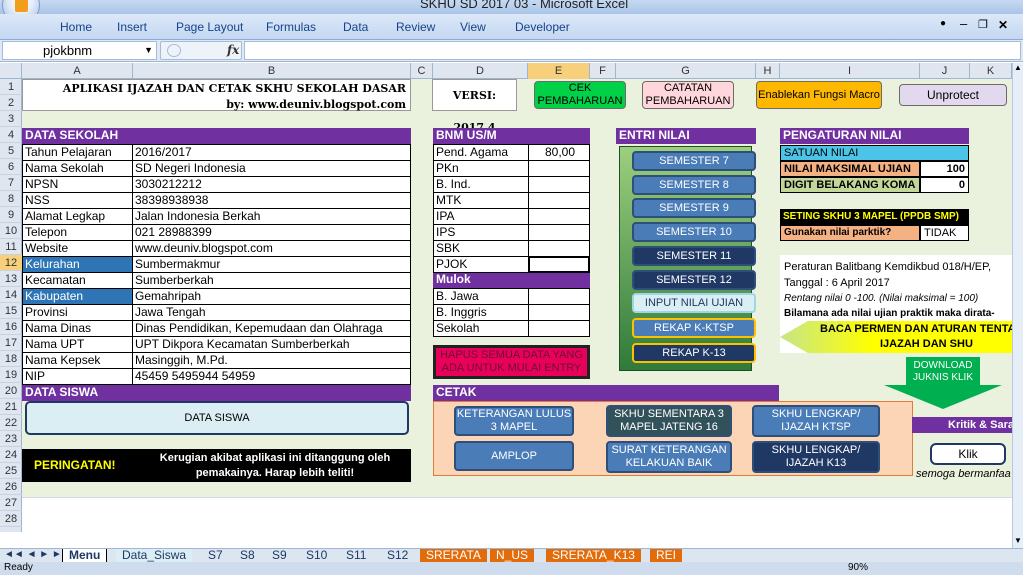 Image resolution: width=1023 pixels, height=575 pixels. I want to click on vertical-scrollbar: ▲ ▼, so click(1017, 305).